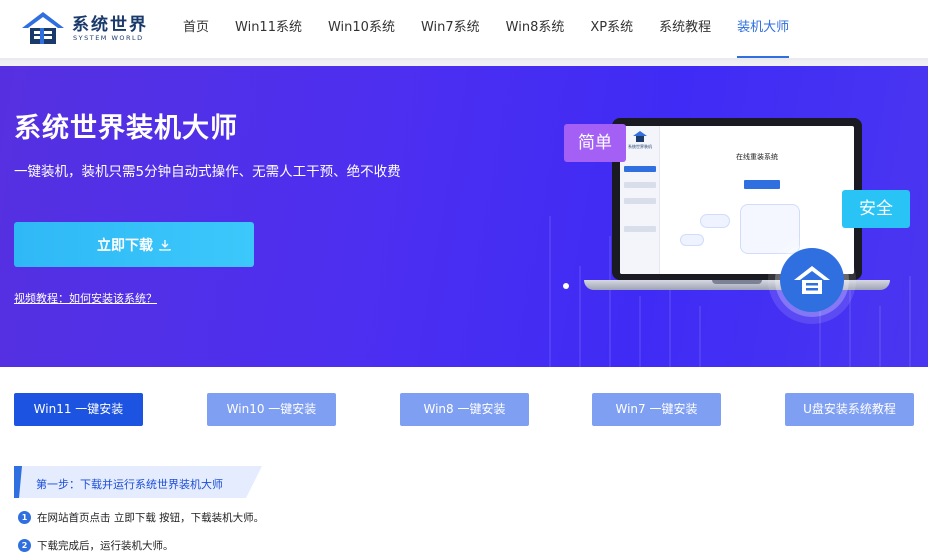 The height and width of the screenshot is (560, 928). I want to click on nav-item-xp: XP系统, so click(611, 29).